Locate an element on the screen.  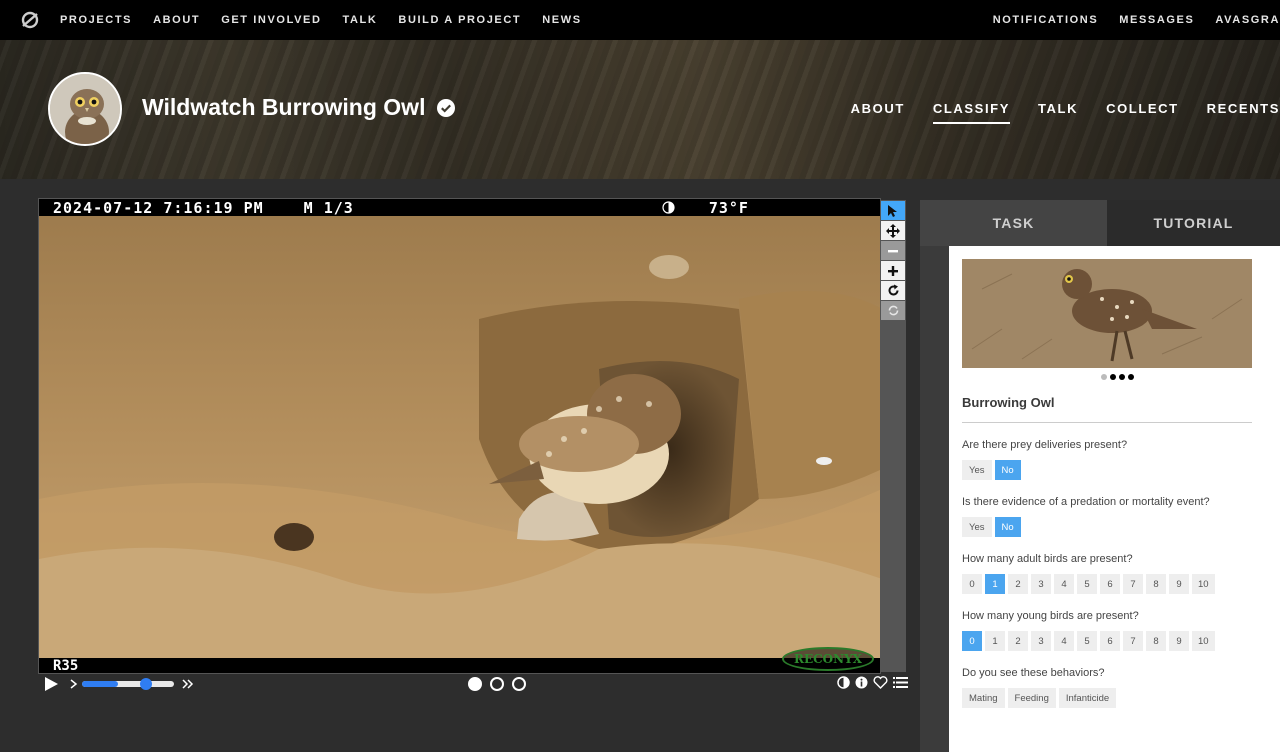
moon-phase-icon is located at coordinates (668, 207).